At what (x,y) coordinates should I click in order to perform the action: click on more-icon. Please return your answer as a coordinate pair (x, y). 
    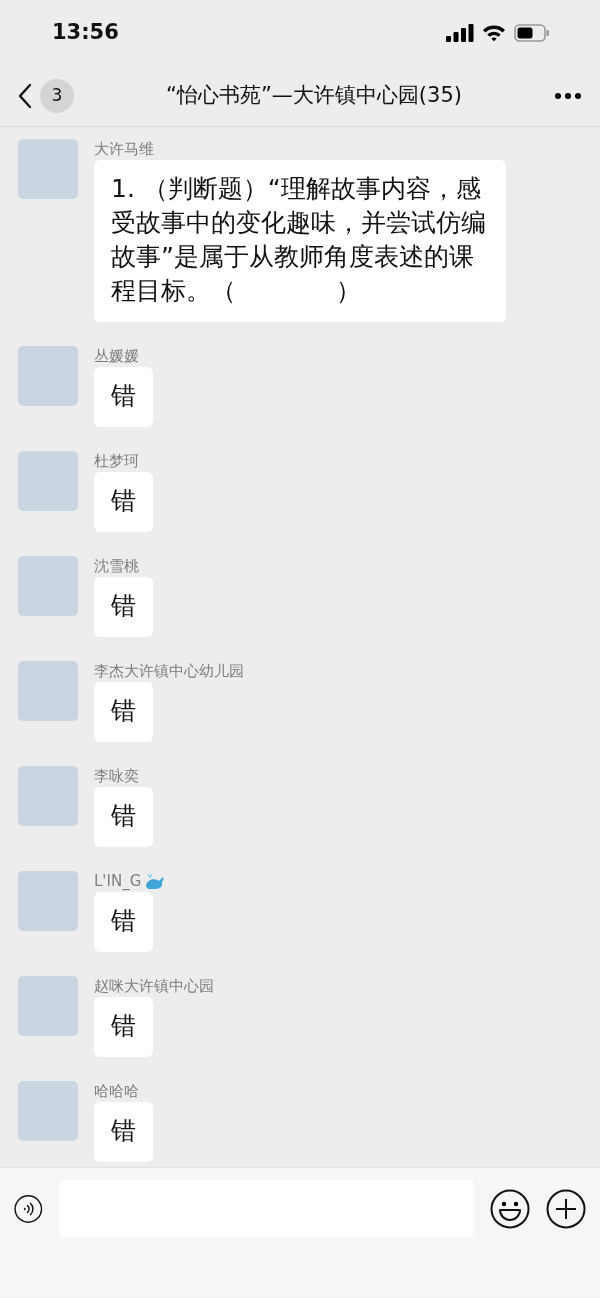
    Looking at the image, I should click on (568, 96).